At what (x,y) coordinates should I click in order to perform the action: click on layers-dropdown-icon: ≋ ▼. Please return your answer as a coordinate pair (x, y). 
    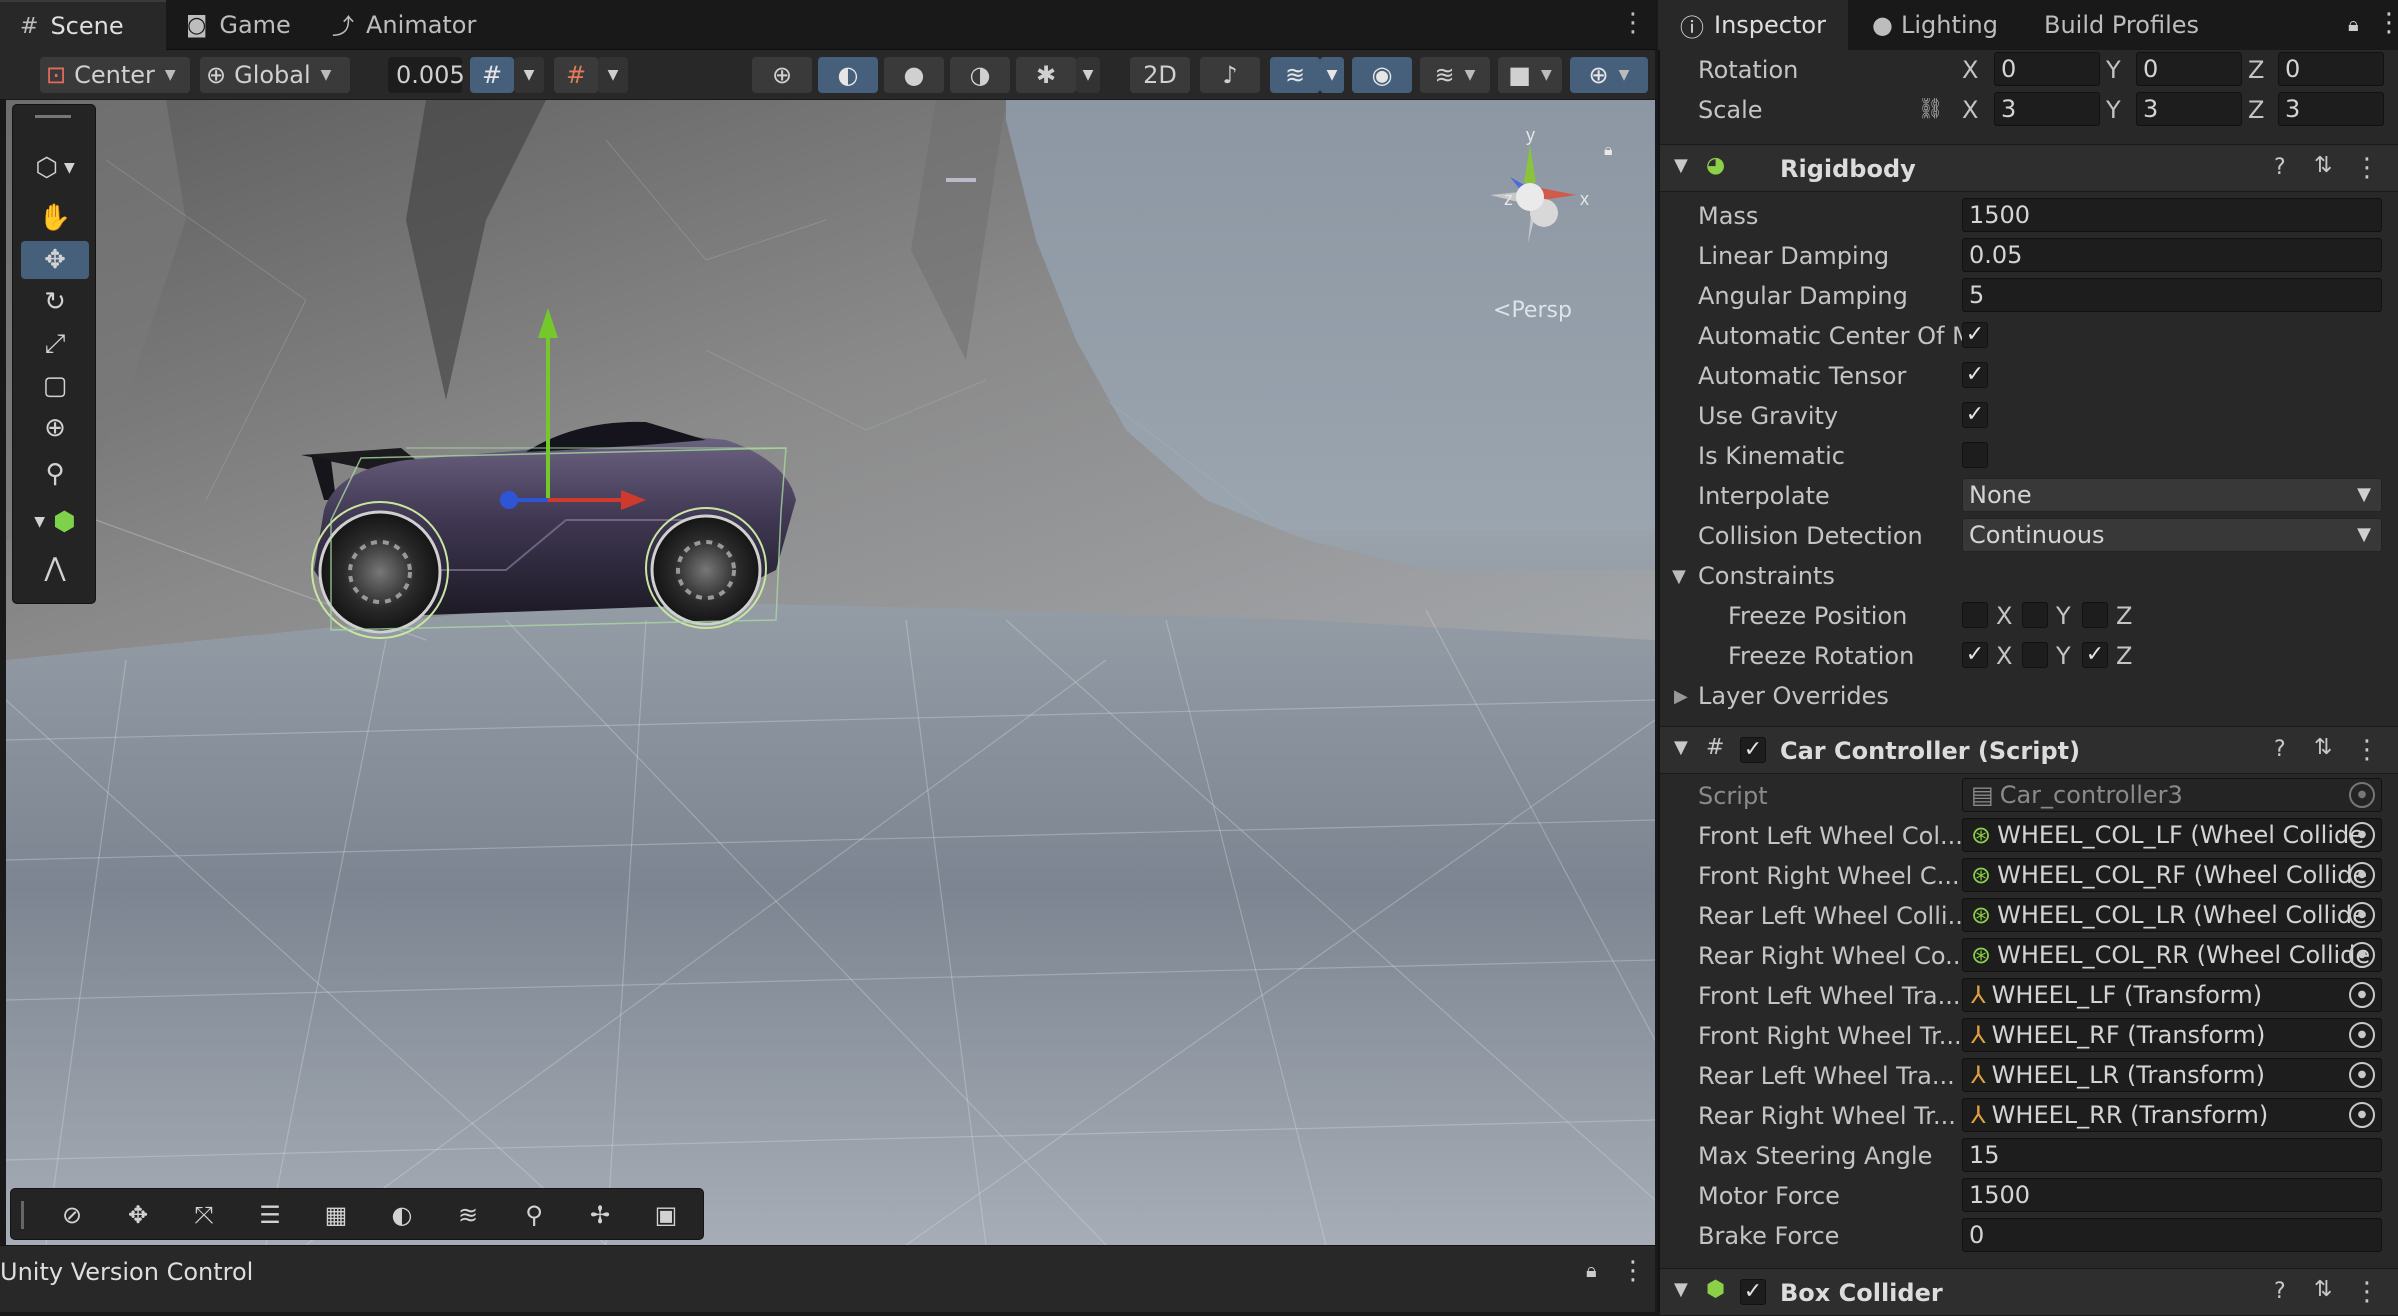
    Looking at the image, I should click on (1455, 75).